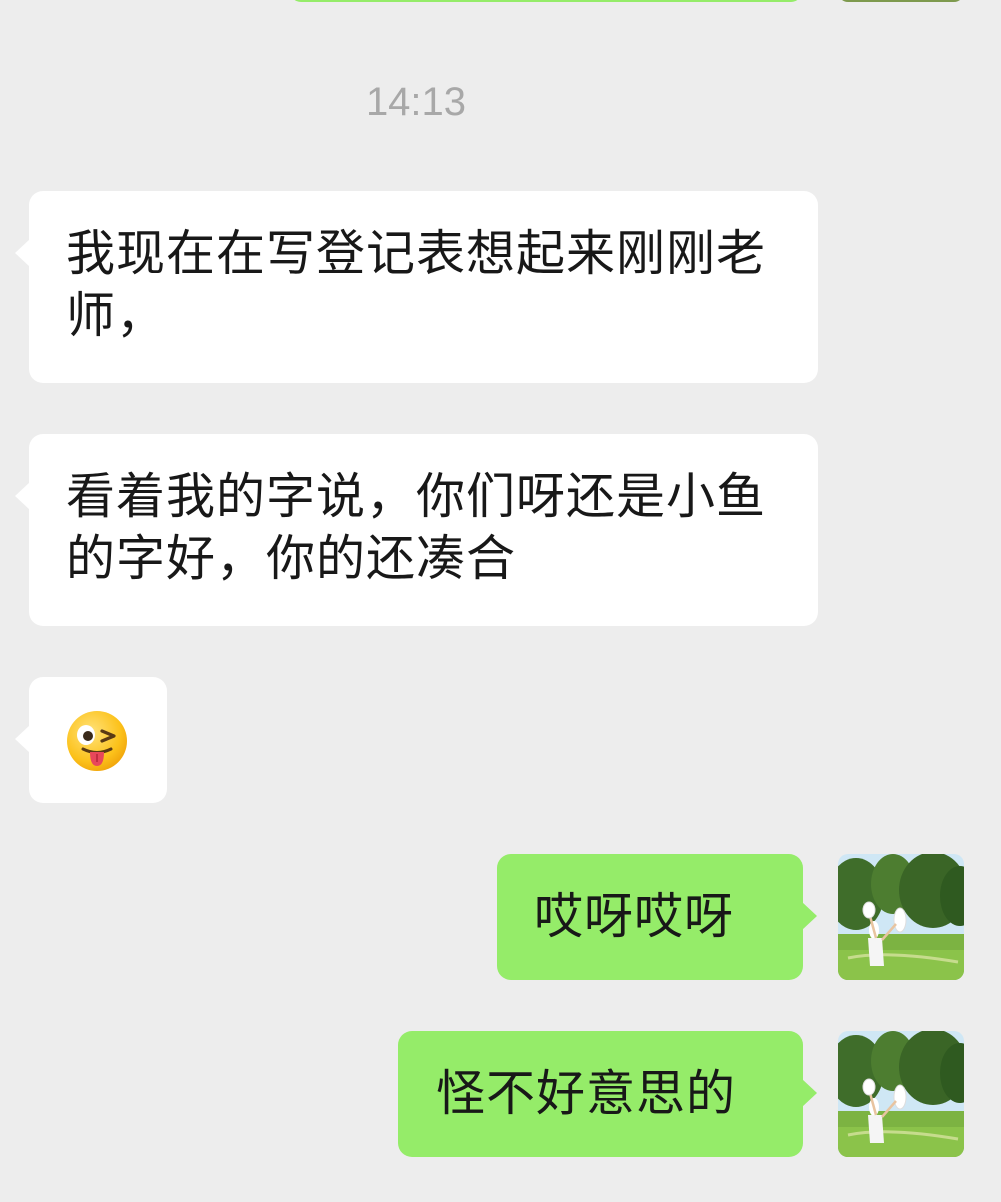 The height and width of the screenshot is (1202, 1001). I want to click on winking-tongue-face-icon, so click(97, 741).